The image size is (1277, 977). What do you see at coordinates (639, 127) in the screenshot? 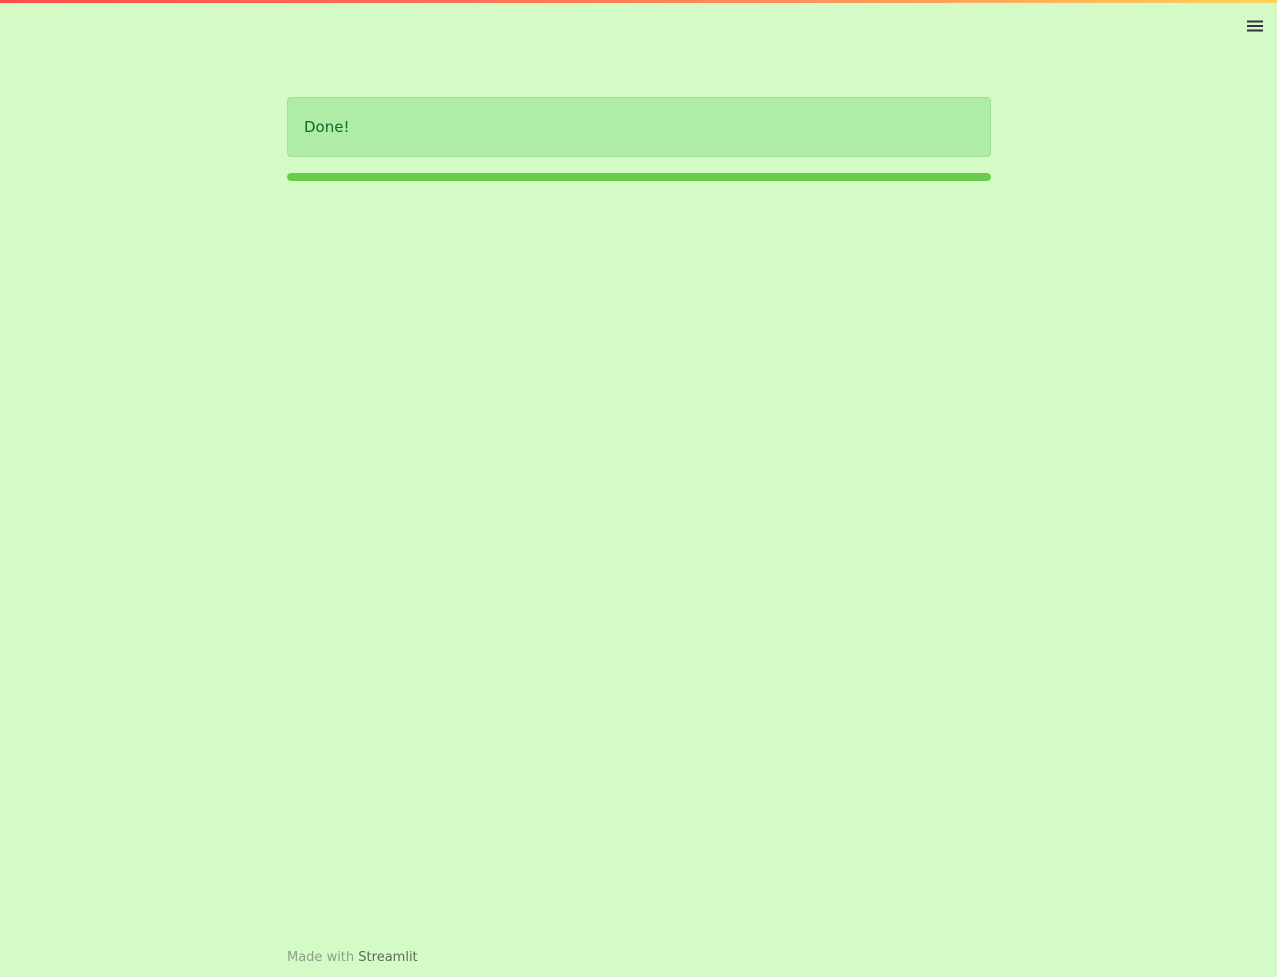
I see `success-alert: Done!` at bounding box center [639, 127].